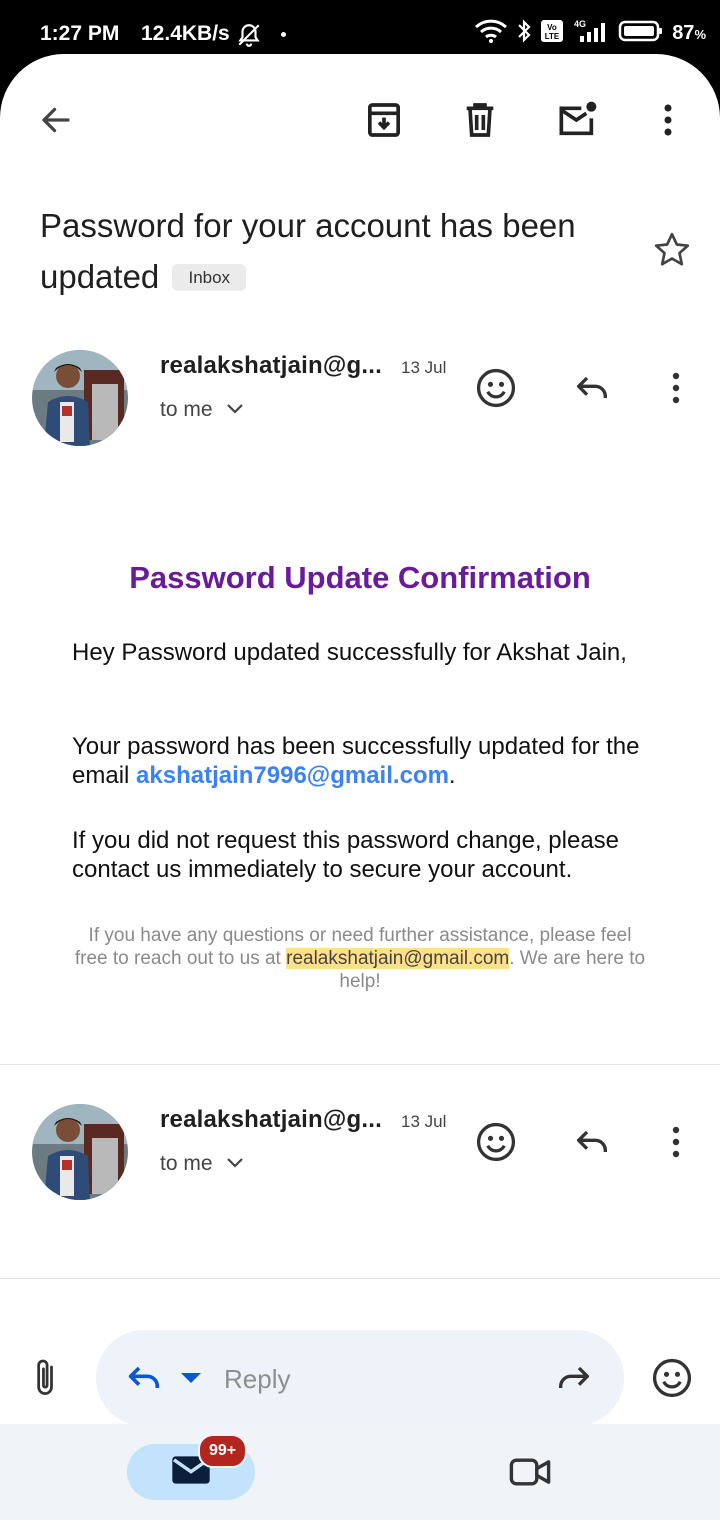 Image resolution: width=720 pixels, height=1520 pixels. I want to click on svg-text: Vo, so click(552, 27).